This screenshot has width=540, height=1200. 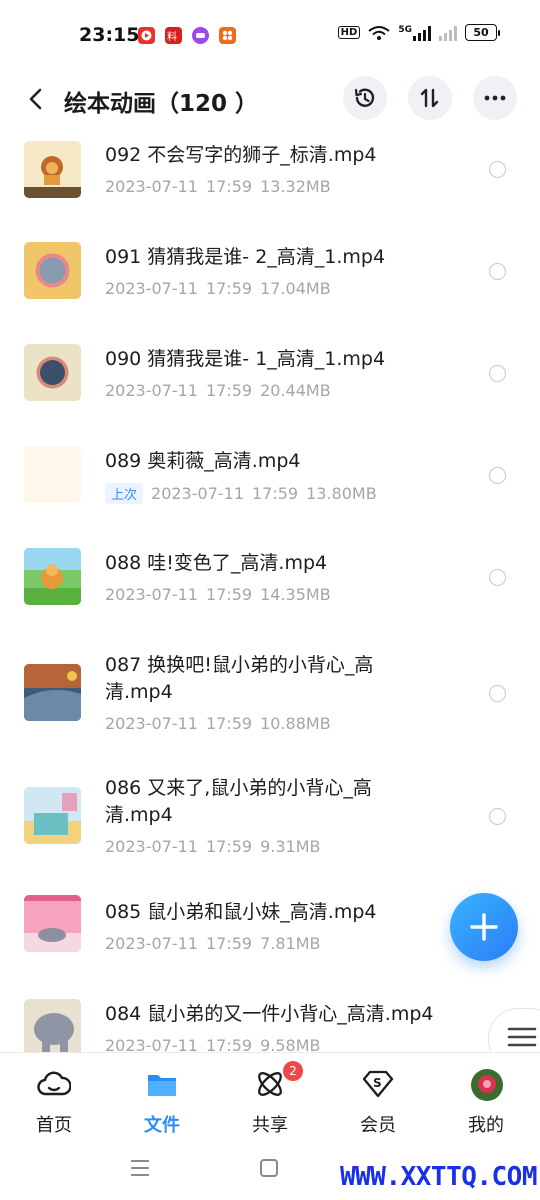 What do you see at coordinates (269, 1168) in the screenshot?
I see `home-icon` at bounding box center [269, 1168].